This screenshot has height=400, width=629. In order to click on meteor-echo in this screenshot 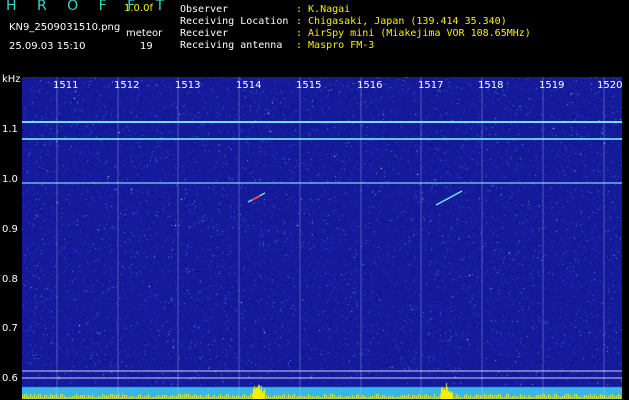, I will do `click(449, 198)`.